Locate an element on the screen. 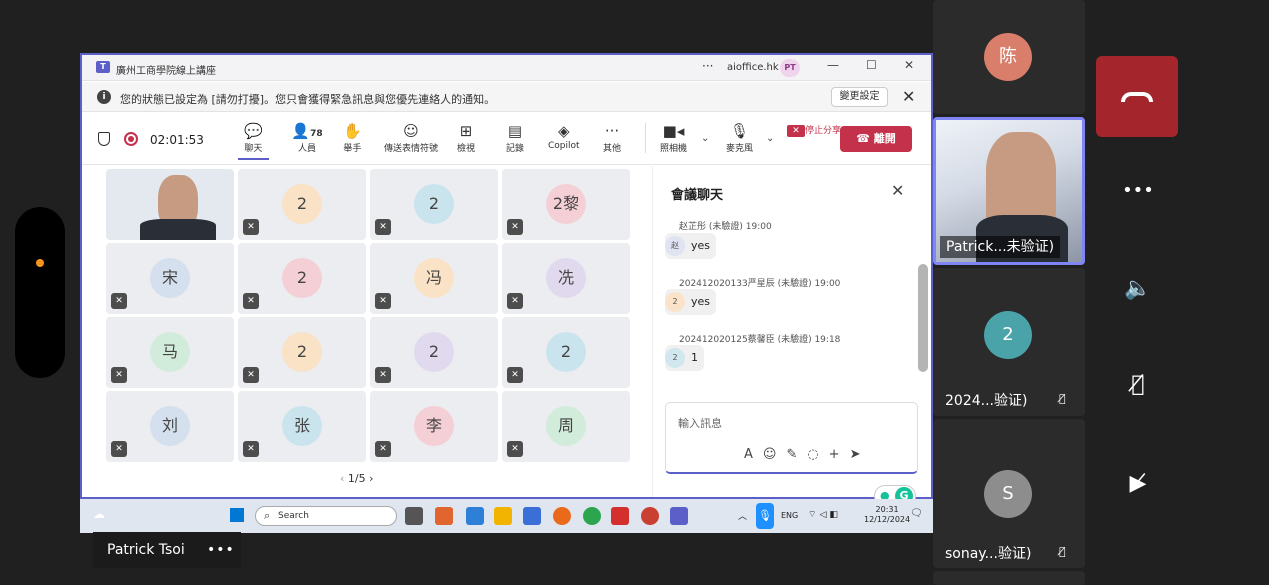 This screenshot has width=1269, height=585. mic-icon: 🎙 is located at coordinates (765, 516).